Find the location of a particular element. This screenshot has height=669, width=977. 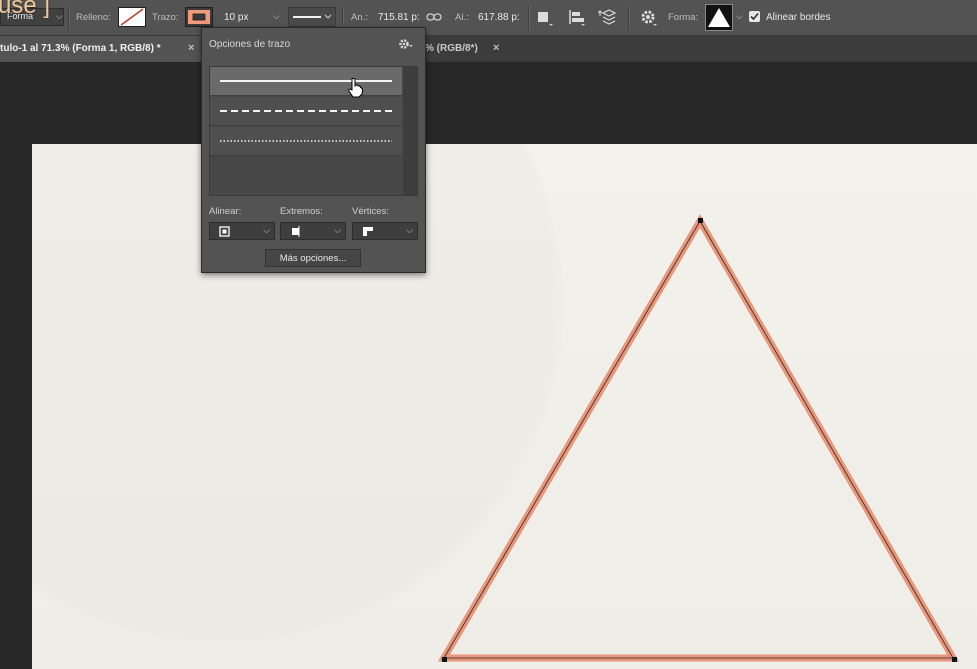

stroke-style-solid is located at coordinates (306, 81).